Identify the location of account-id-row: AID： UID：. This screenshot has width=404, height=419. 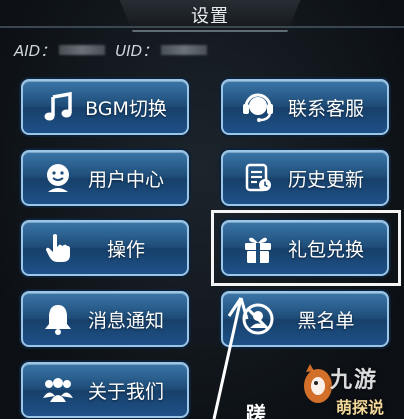
(115, 50).